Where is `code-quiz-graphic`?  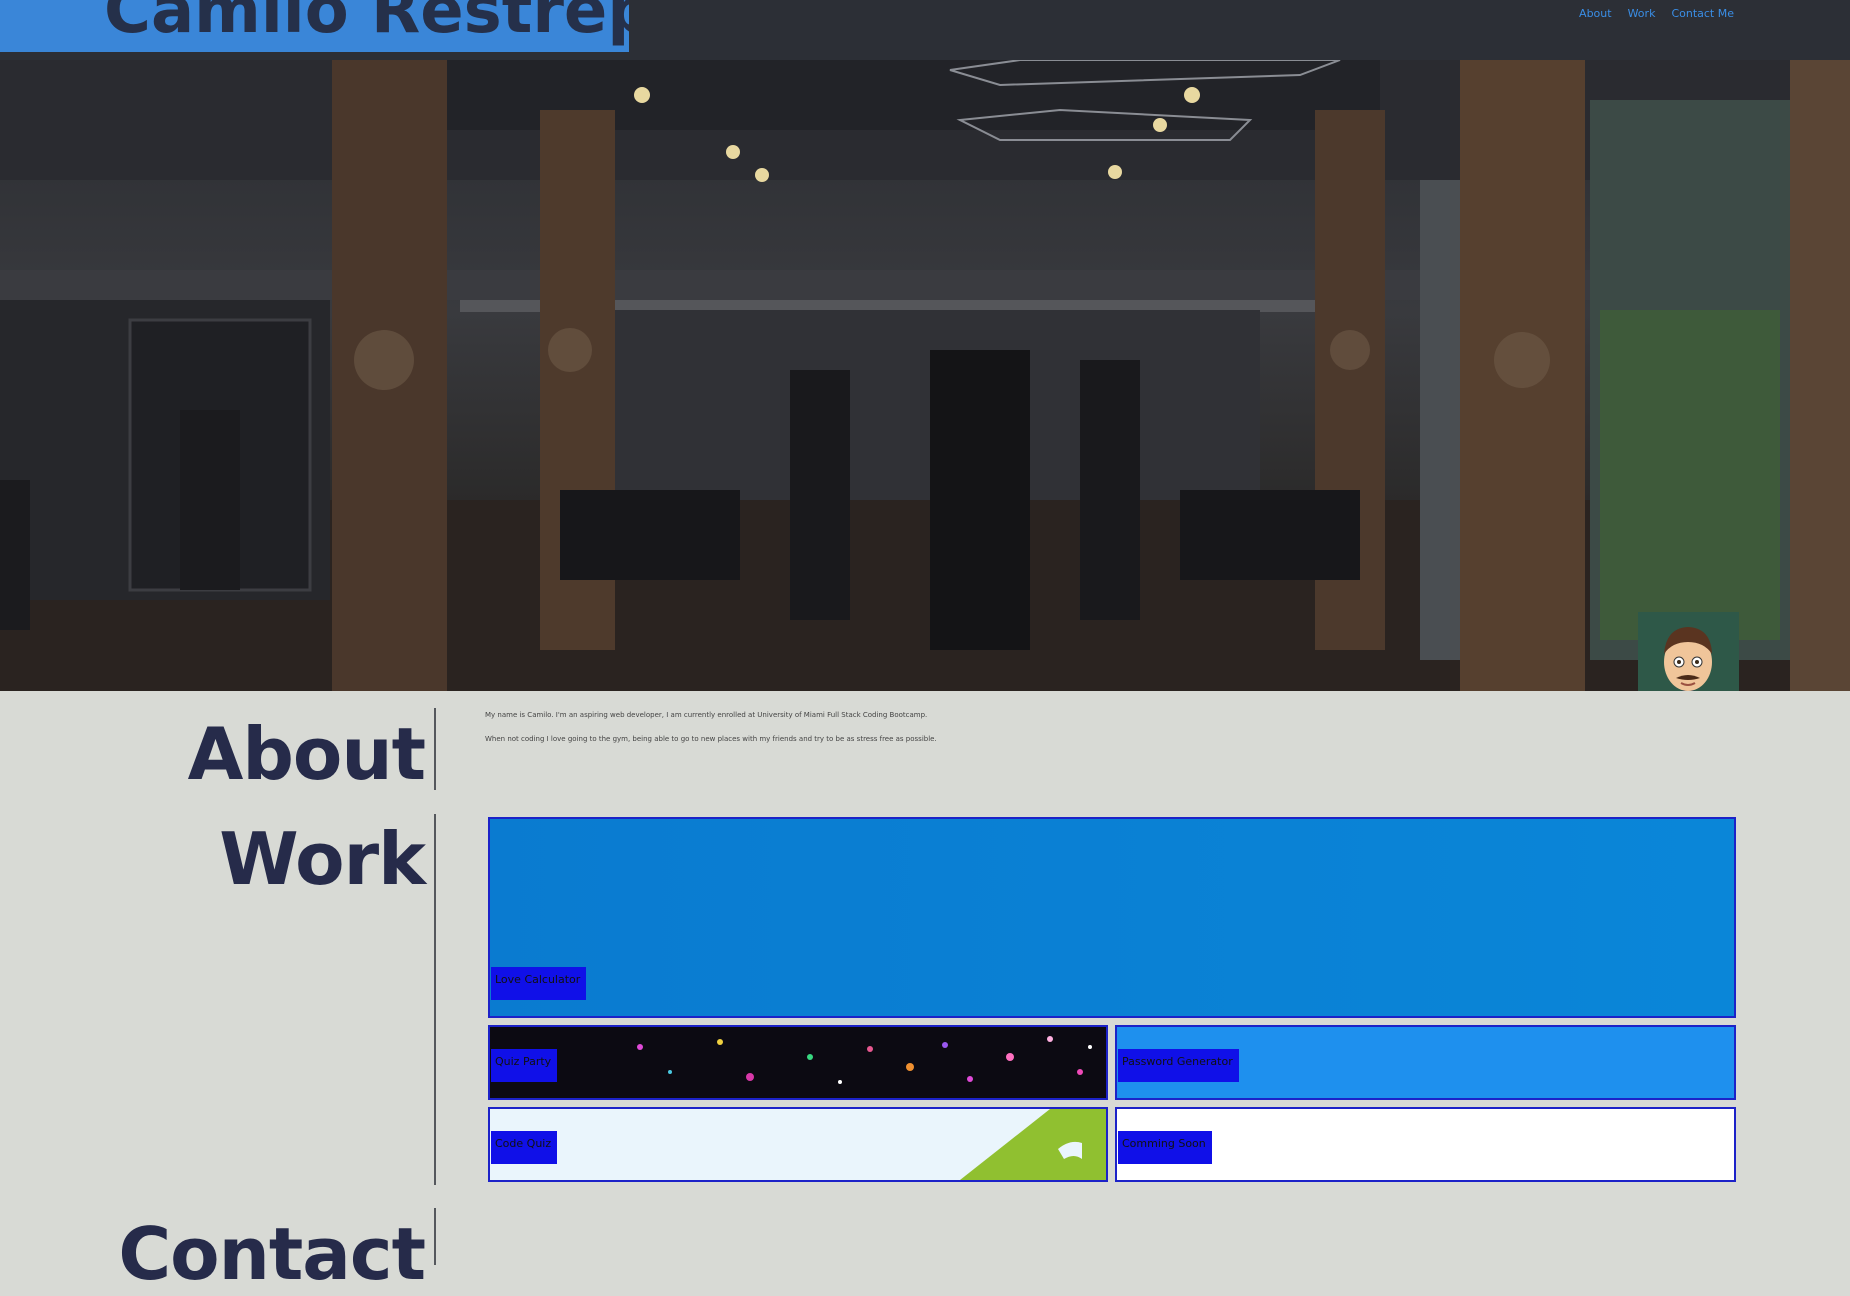 code-quiz-graphic is located at coordinates (1033, 1144).